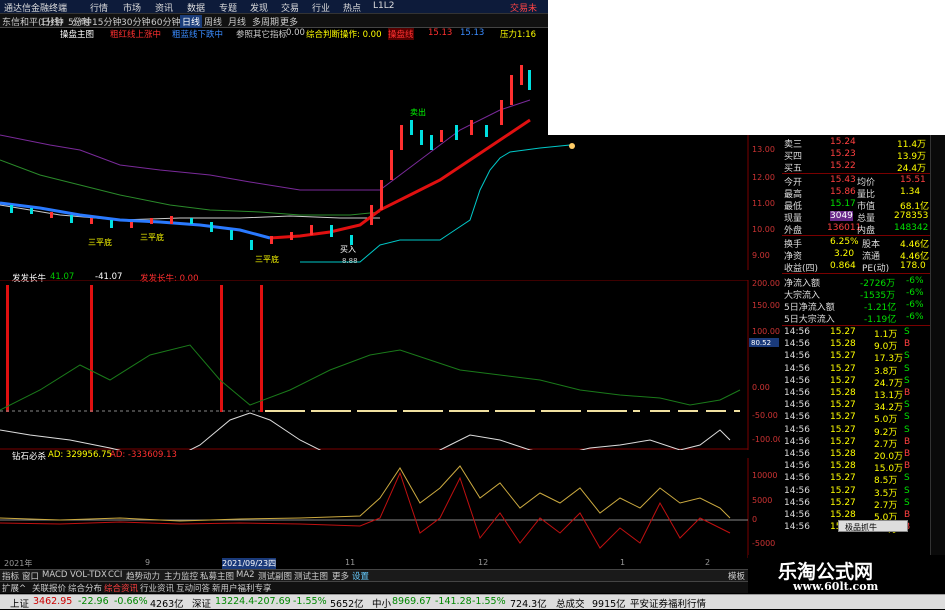 The width and height of the screenshot is (945, 610). I want to click on tick-row: 14:56 15.28 15.0万 B, so click(856, 467).